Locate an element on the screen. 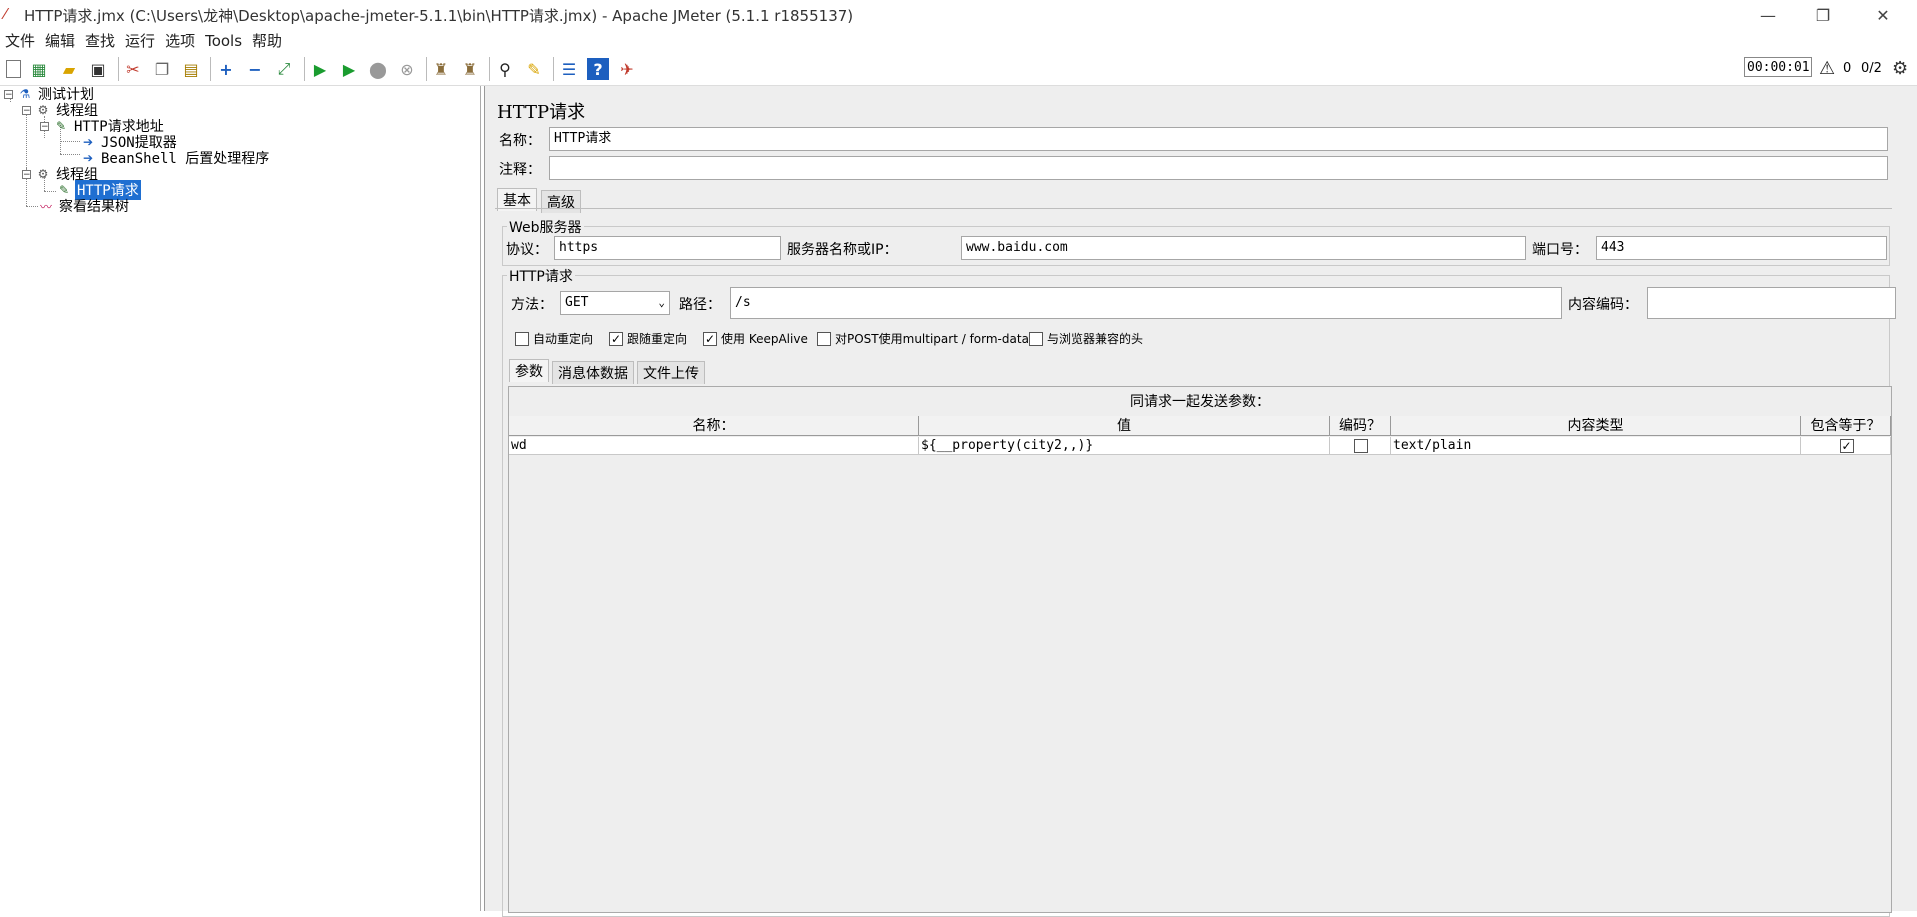 The width and height of the screenshot is (1917, 917). test-plan-icon: ⚗ is located at coordinates (25, 94).